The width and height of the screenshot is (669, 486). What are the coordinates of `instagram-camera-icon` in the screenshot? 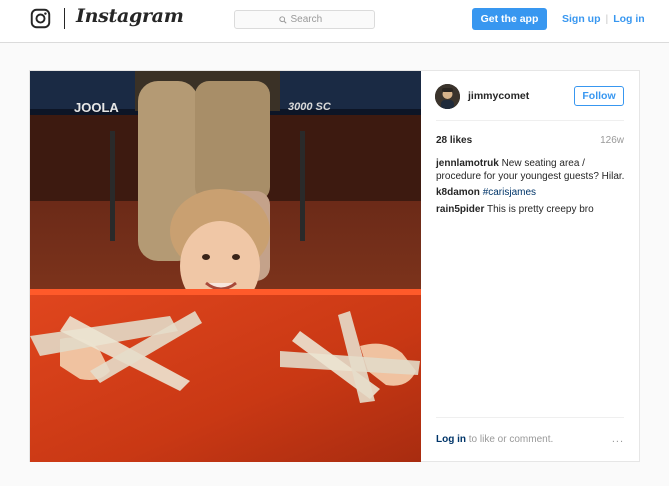 It's located at (40, 18).